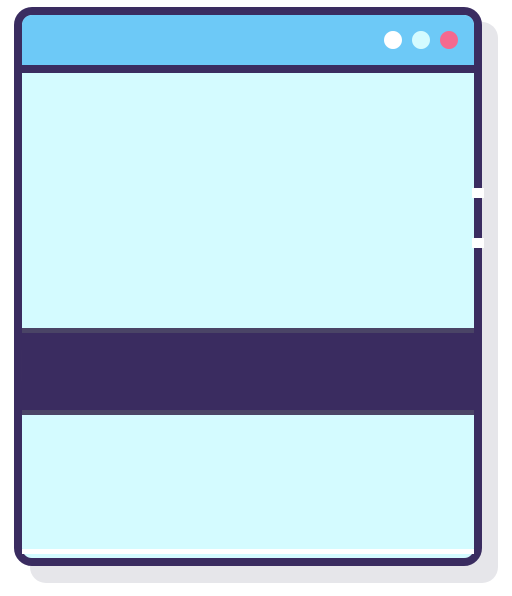  Describe the element at coordinates (248, 69) in the screenshot. I see `title-bar-divider` at that location.